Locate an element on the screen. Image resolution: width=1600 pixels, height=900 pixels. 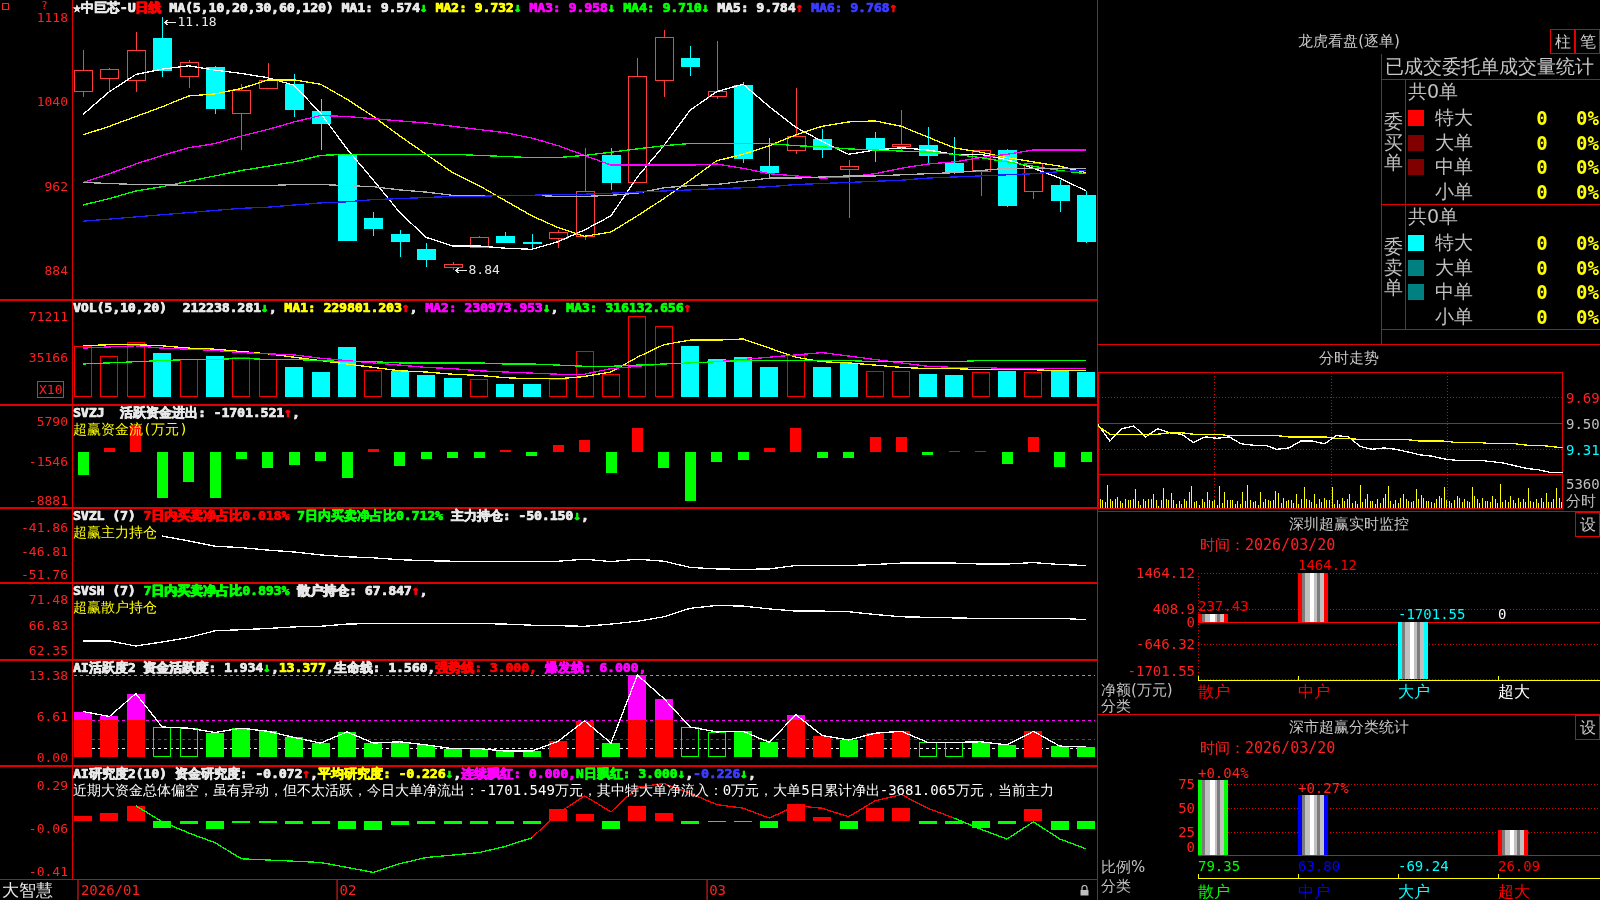
volume-label: 5360 is located at coordinates (1583, 484).